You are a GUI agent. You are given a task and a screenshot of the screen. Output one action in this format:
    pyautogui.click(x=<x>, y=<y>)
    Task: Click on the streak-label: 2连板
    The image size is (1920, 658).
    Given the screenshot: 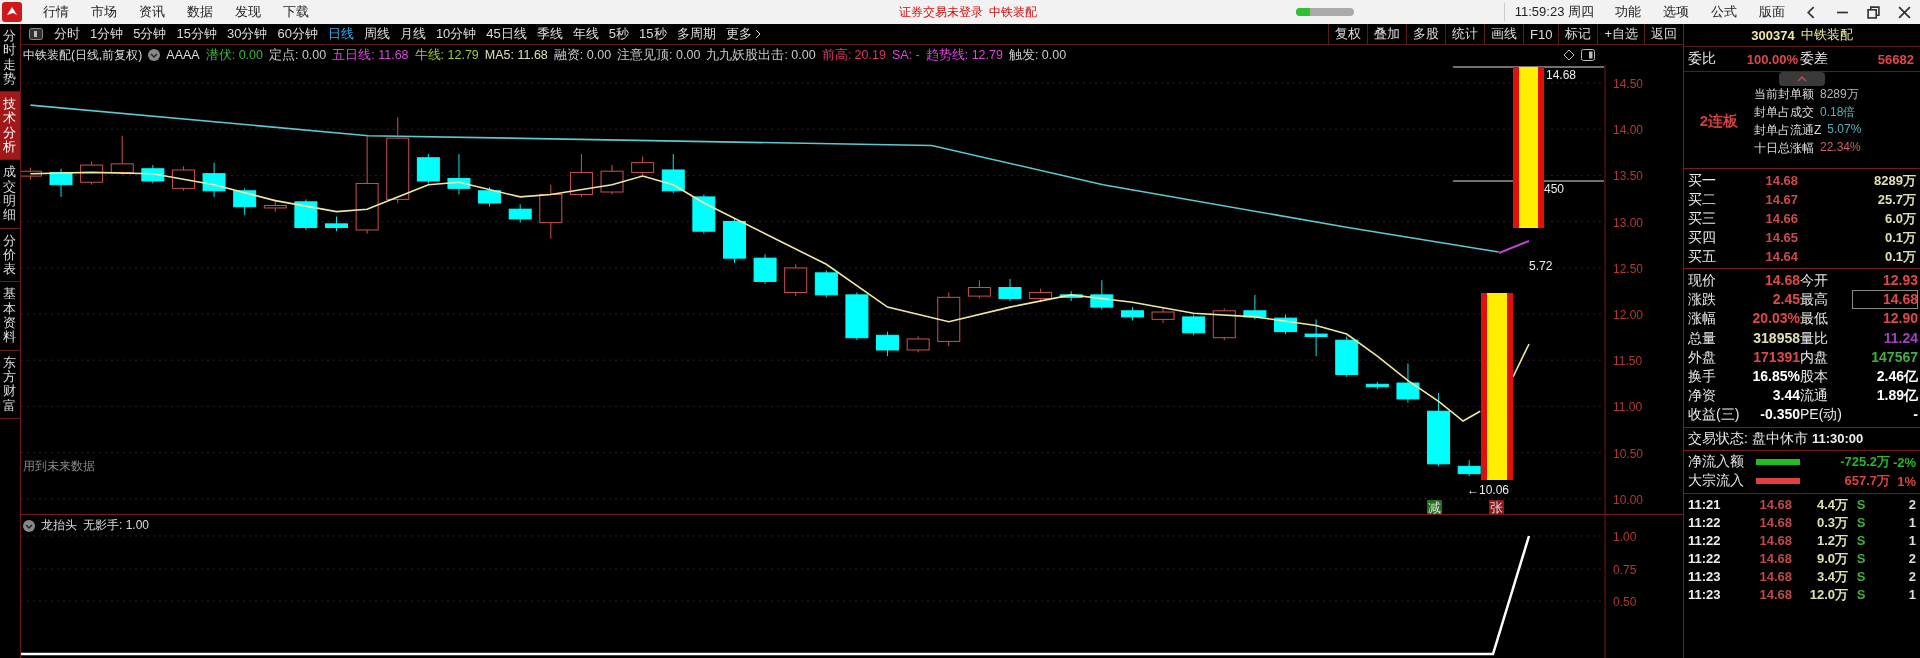 What is the action you would take?
    pyautogui.click(x=1719, y=121)
    